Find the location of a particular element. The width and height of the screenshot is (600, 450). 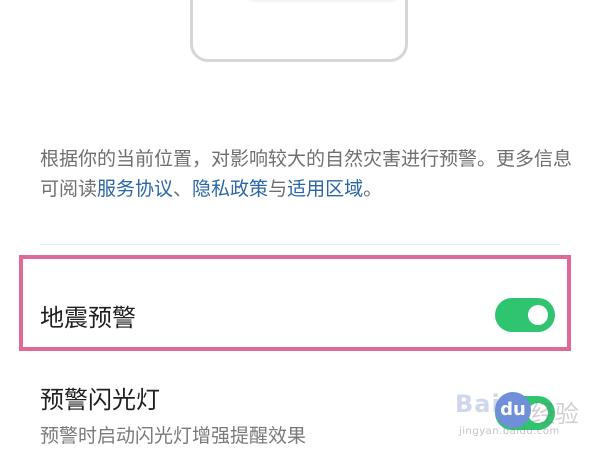

privacy-policy-link: 隐私政策 is located at coordinates (230, 189).